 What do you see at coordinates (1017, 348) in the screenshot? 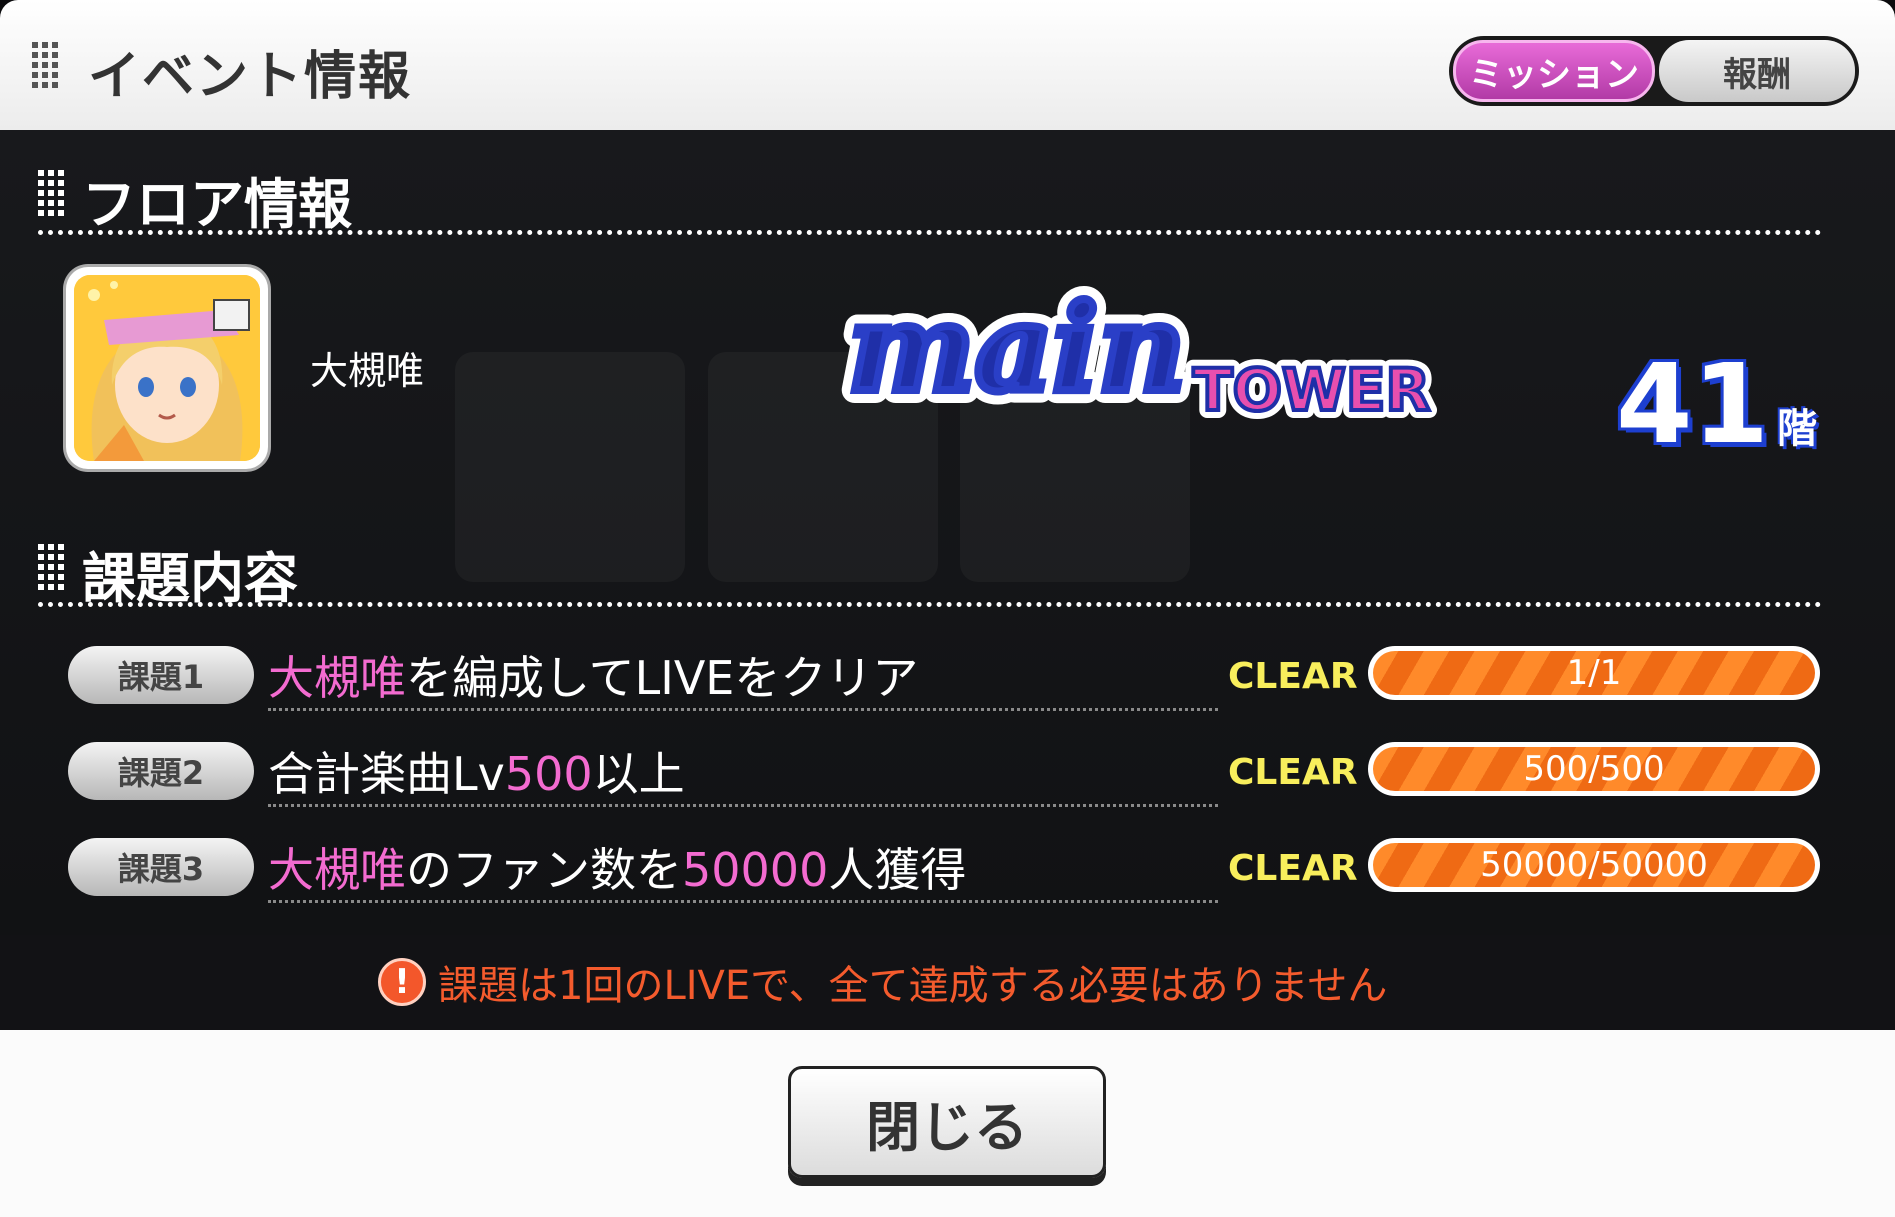
I see `svg-text: main` at bounding box center [1017, 348].